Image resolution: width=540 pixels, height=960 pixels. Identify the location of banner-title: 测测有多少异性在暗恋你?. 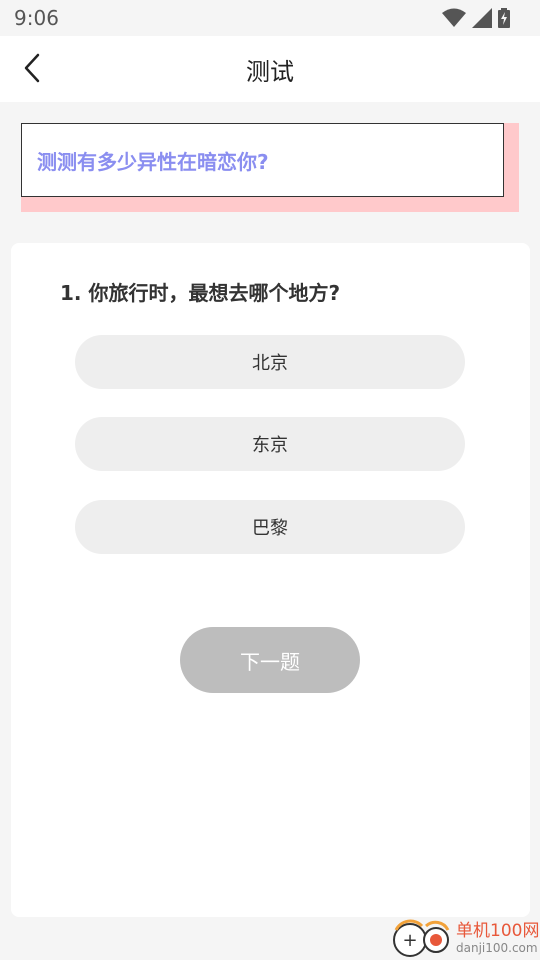
(153, 161).